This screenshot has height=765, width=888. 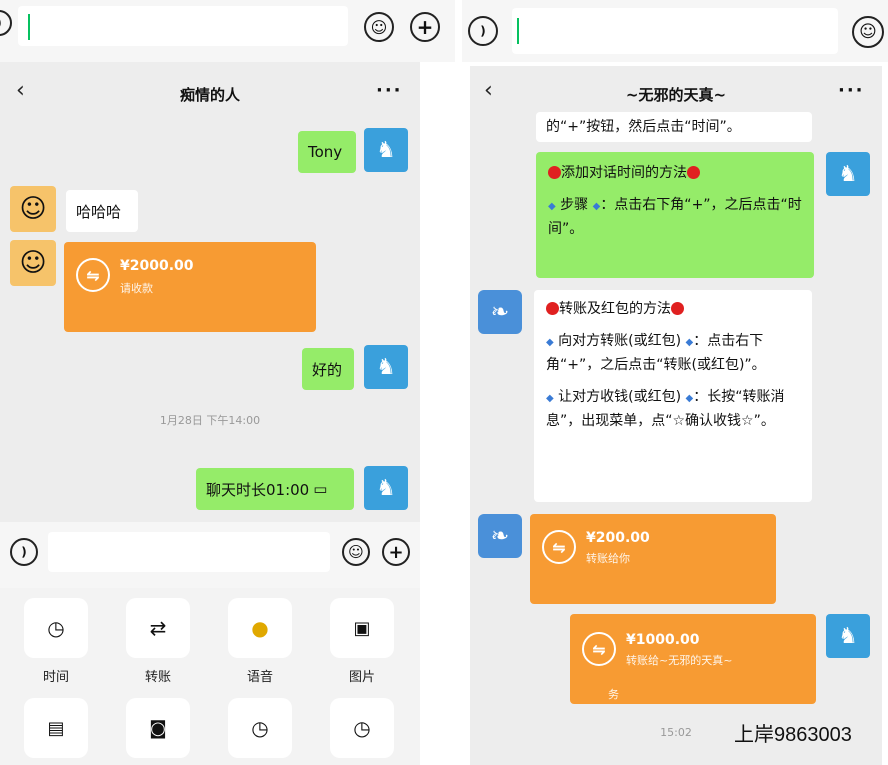 I want to click on left-top-text-input, so click(x=183, y=26).